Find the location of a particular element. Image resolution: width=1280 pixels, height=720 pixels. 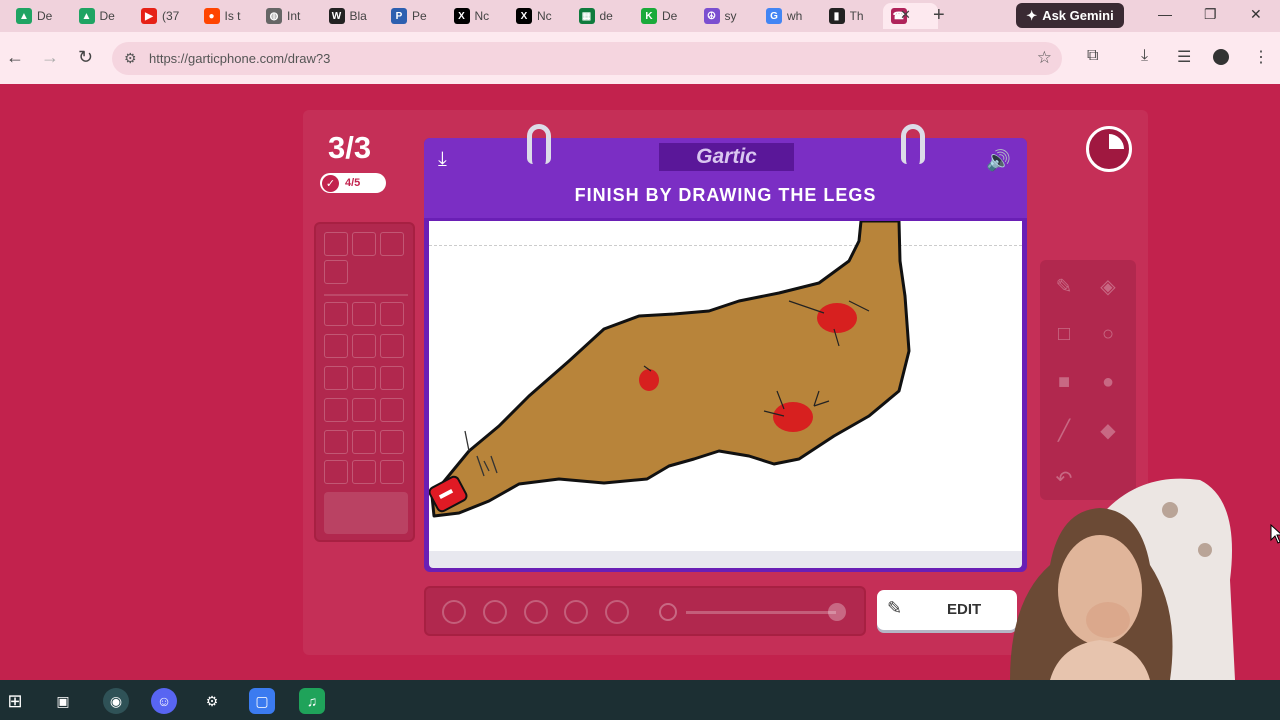

steam-icon: ⚙ is located at coordinates (212, 701).